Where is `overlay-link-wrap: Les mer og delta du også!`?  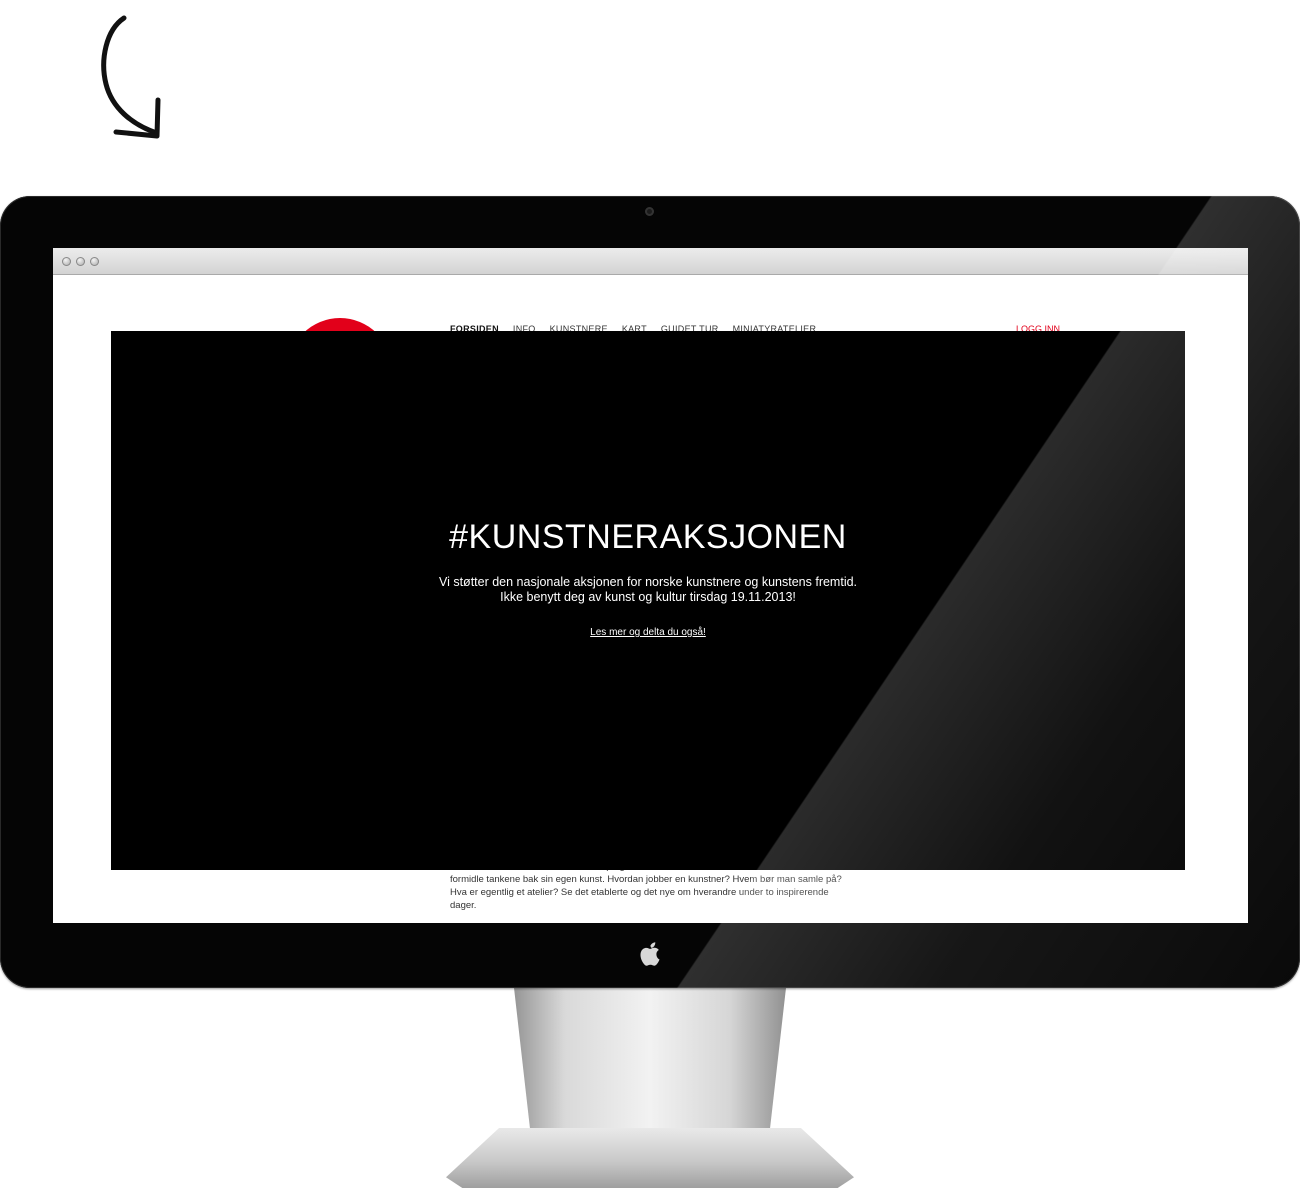
overlay-link-wrap: Les mer og delta du også! is located at coordinates (648, 632).